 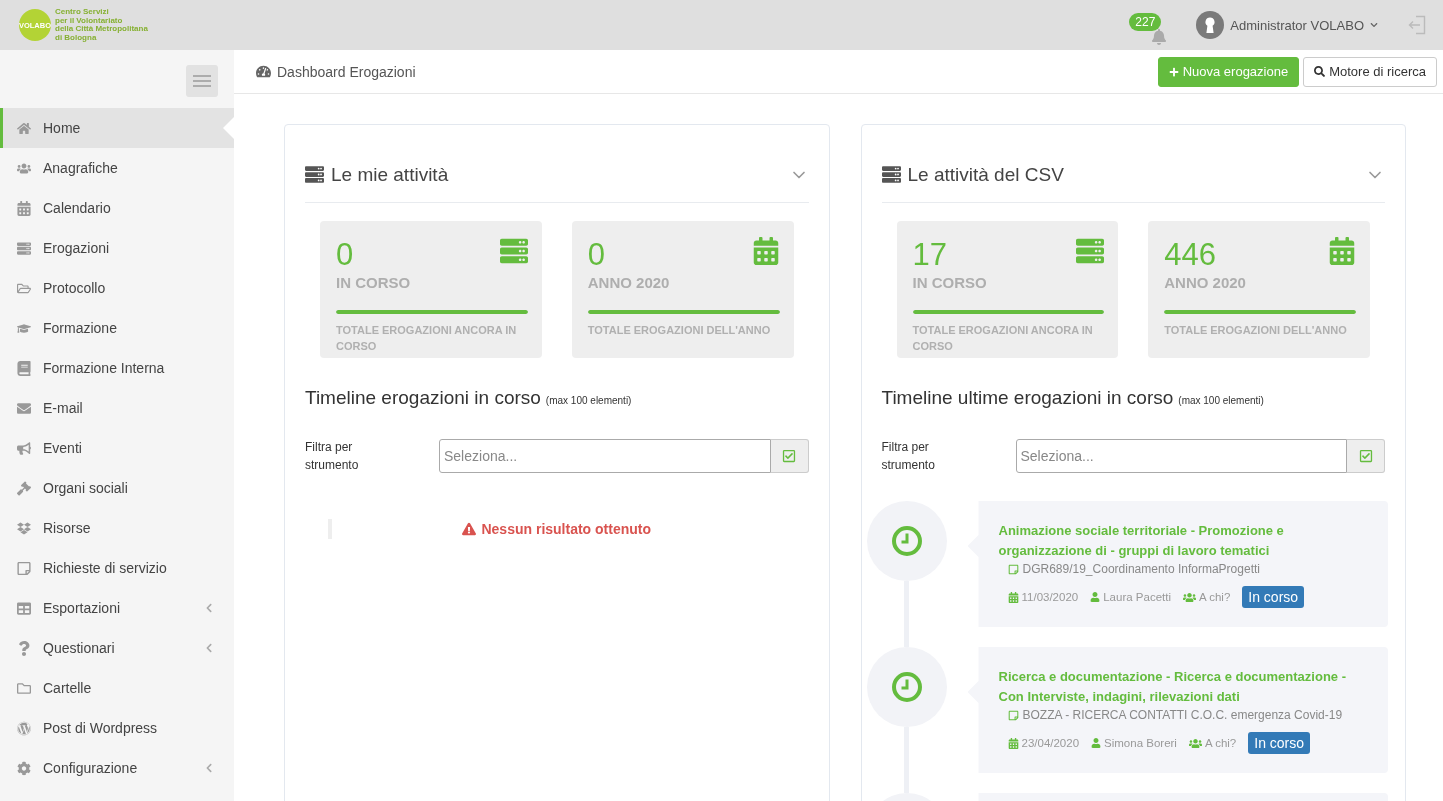 I want to click on entry-subtitle: BOZZA - RICERCA CONTATTI C.O.C. emergenza Covid-19, so click(x=1182, y=715).